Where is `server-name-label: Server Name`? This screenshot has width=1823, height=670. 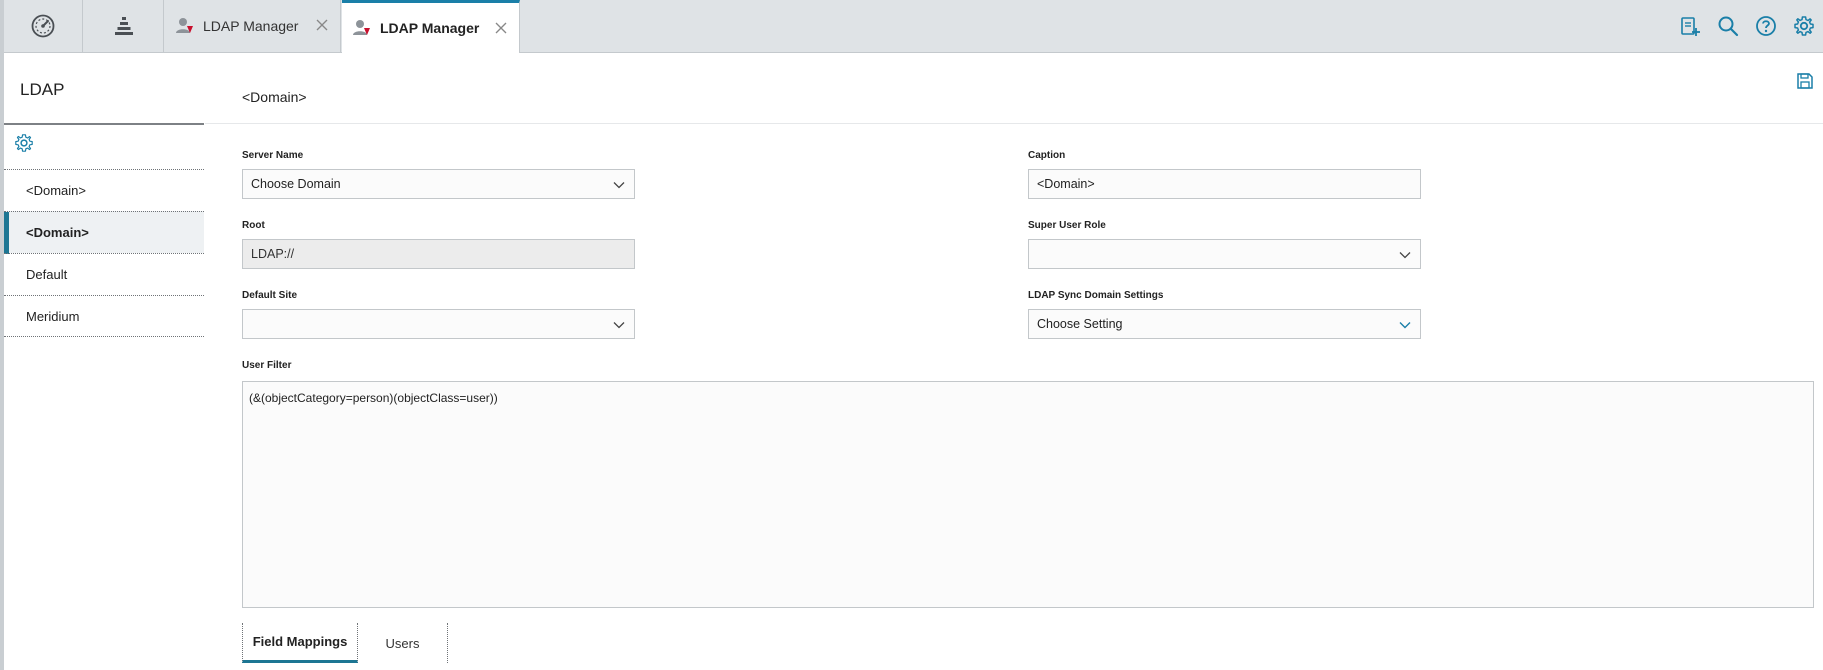
server-name-label: Server Name is located at coordinates (273, 155).